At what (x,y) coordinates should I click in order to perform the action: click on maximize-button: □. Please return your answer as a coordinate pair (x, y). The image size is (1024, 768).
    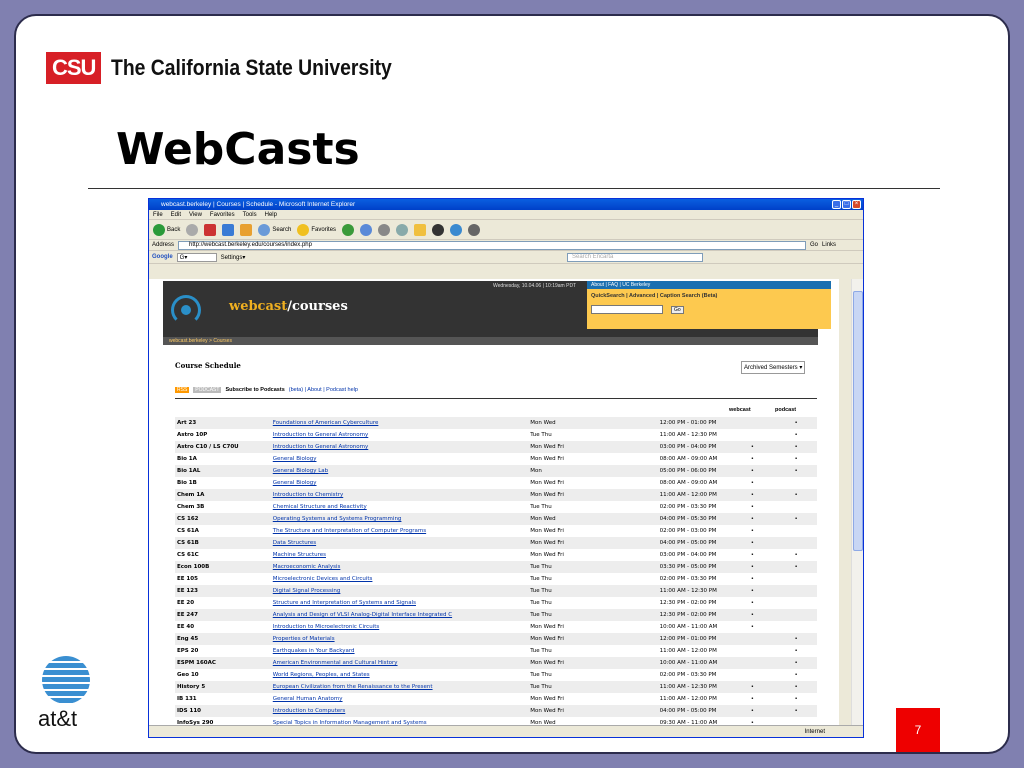
    Looking at the image, I should click on (846, 204).